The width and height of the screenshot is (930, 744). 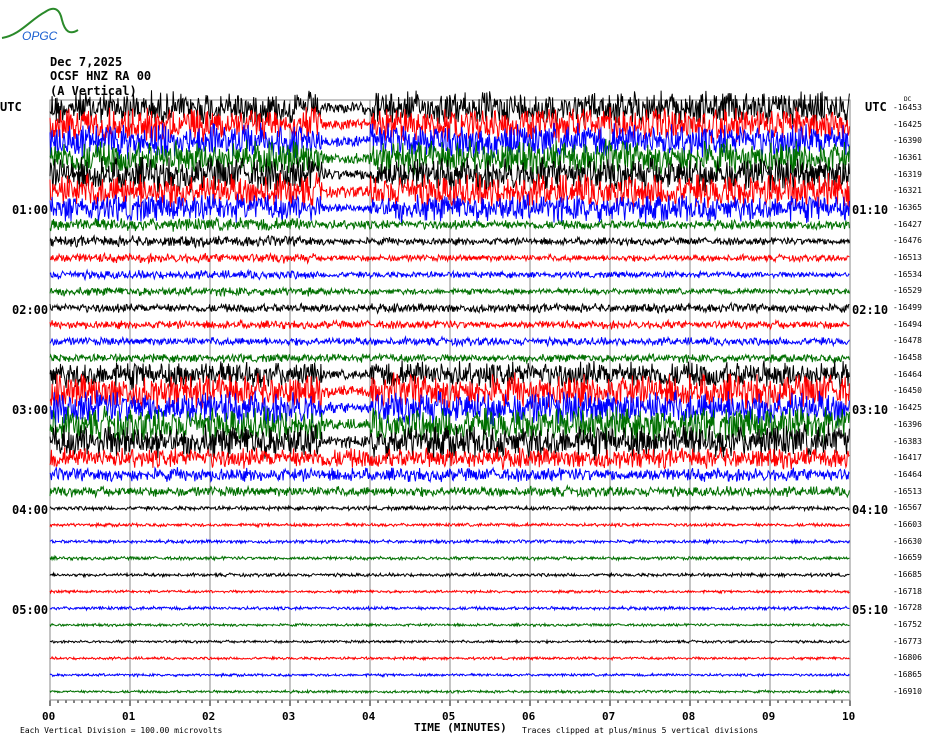 I want to click on right-time-label: 05:10, so click(x=870, y=610).